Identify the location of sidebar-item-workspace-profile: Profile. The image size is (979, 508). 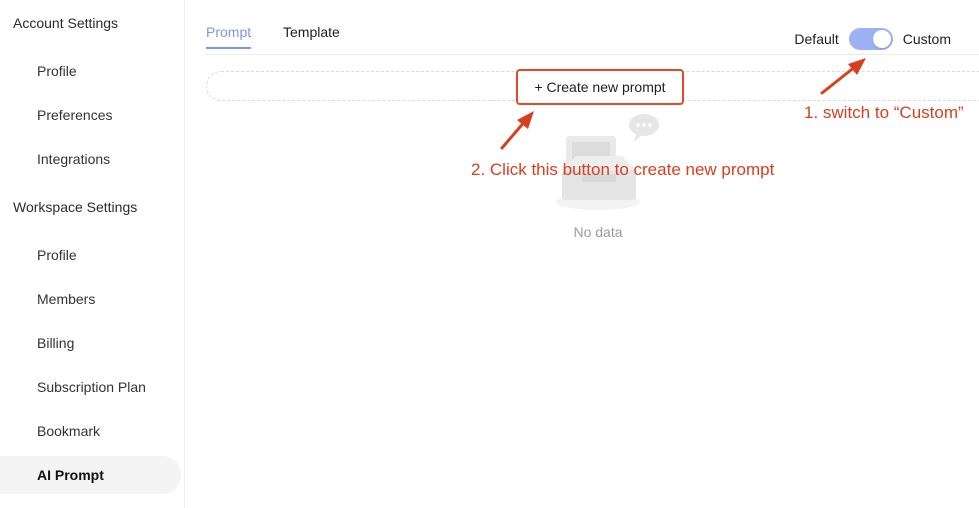
(90, 255).